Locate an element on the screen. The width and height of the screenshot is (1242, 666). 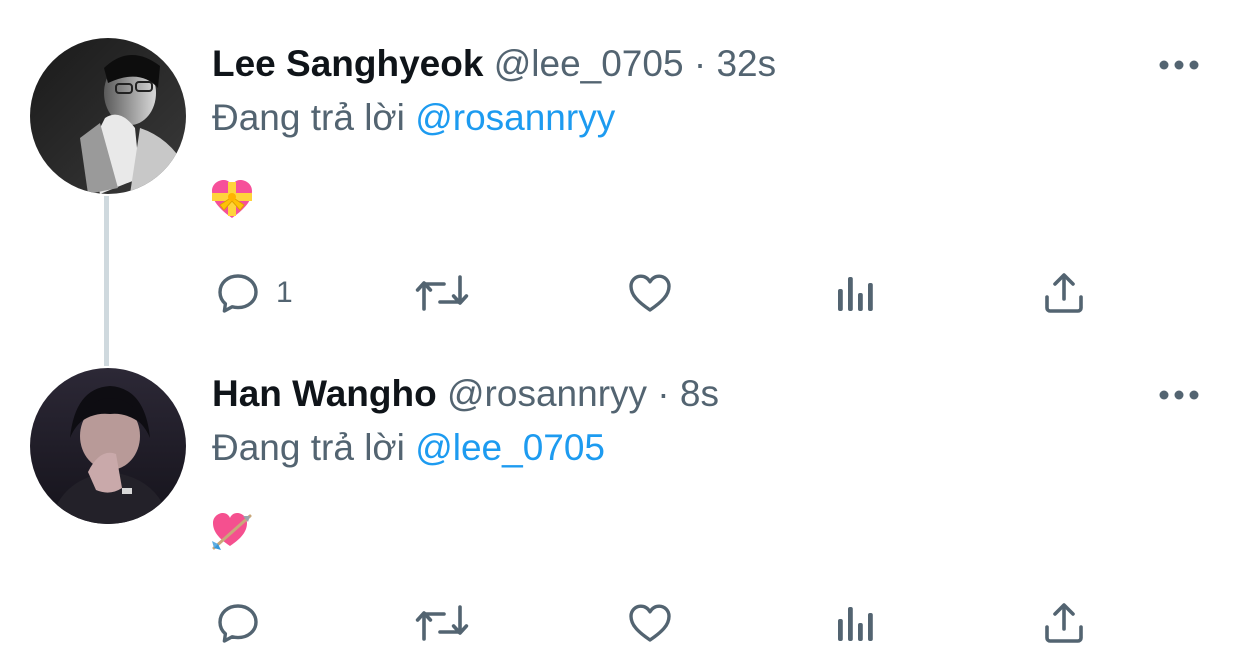
heart-with-ribbon-emoji is located at coordinates (232, 199).